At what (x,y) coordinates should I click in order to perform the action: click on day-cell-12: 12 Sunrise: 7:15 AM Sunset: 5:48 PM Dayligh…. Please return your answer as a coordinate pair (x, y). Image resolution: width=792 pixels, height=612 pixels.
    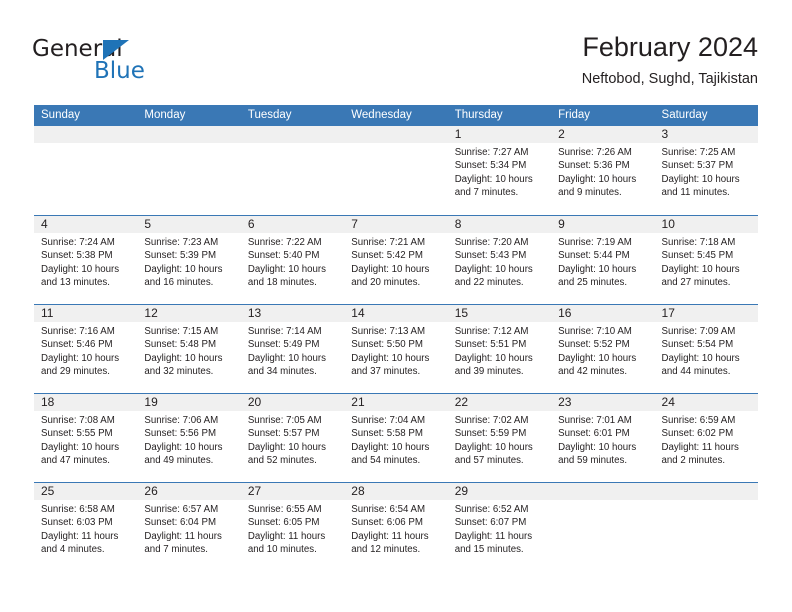
    Looking at the image, I should click on (189, 349).